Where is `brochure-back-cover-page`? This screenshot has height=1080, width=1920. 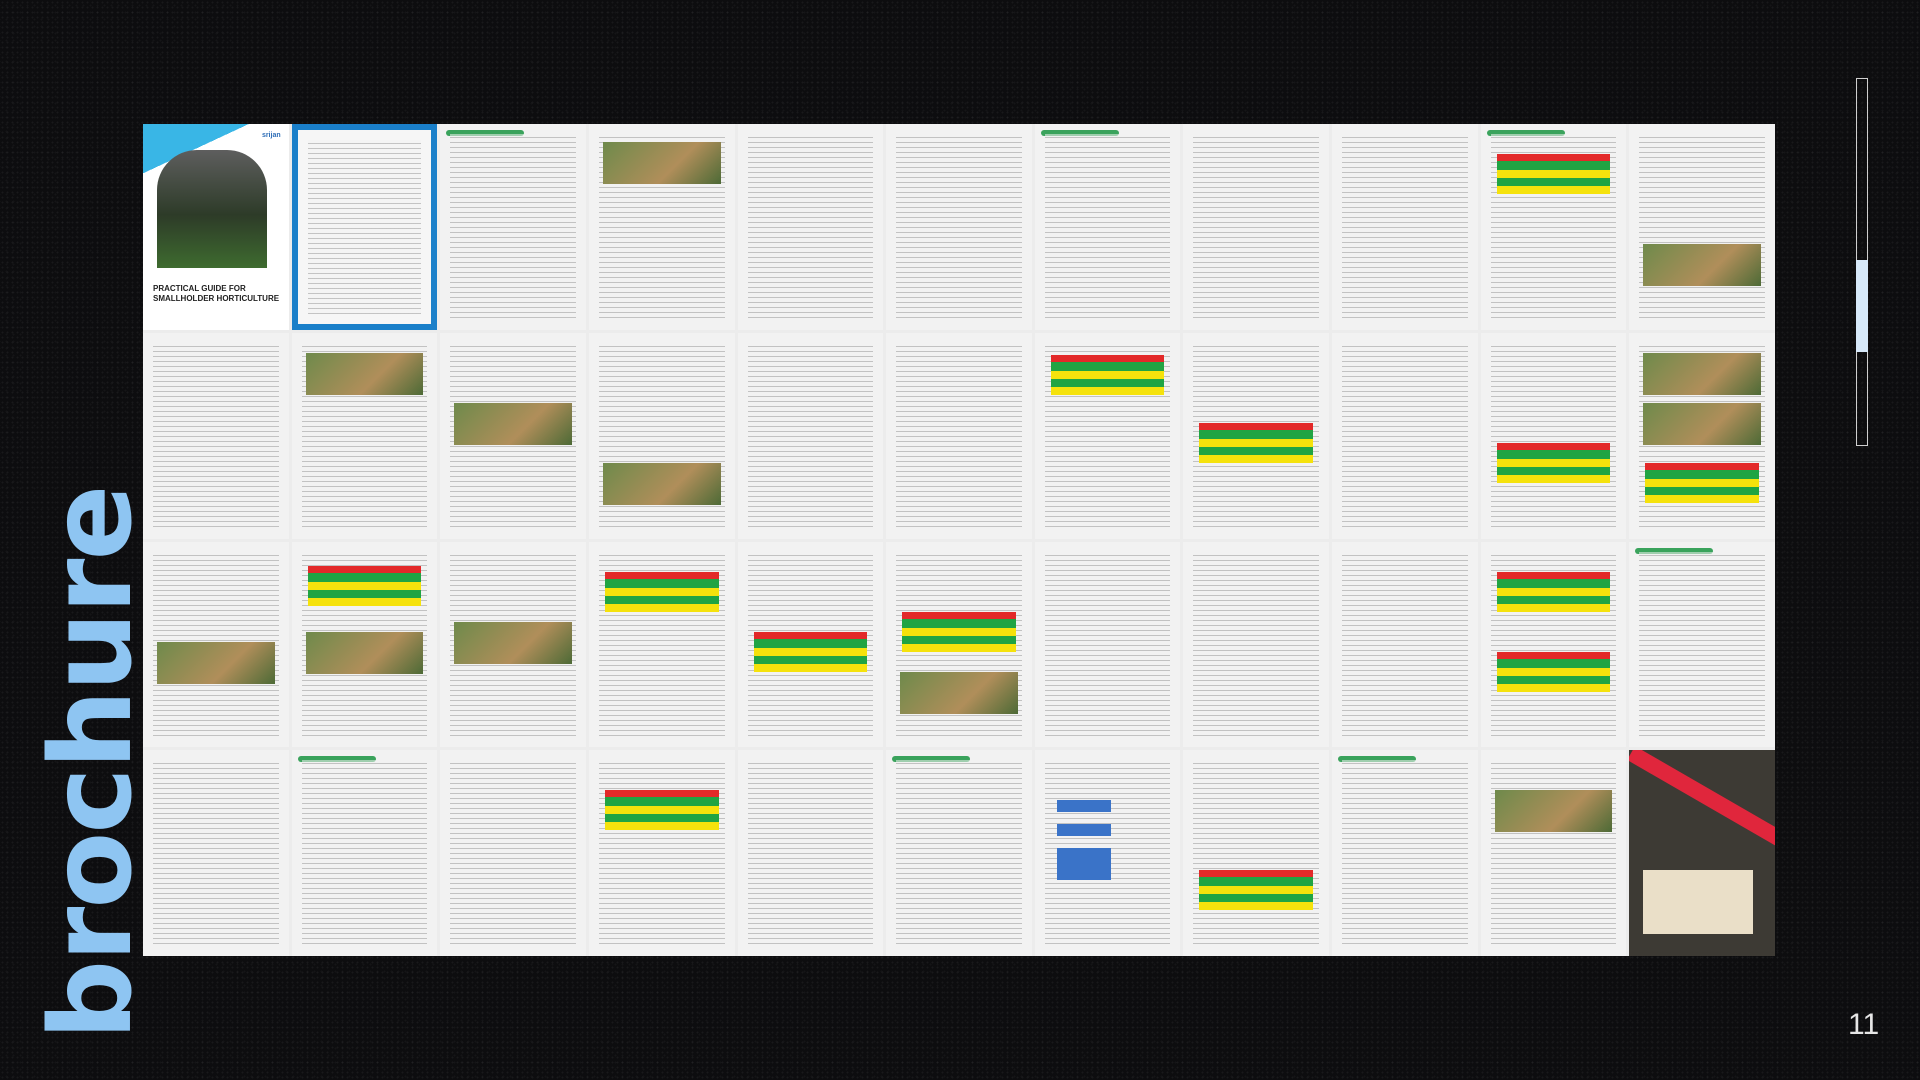
brochure-back-cover-page is located at coordinates (1702, 853).